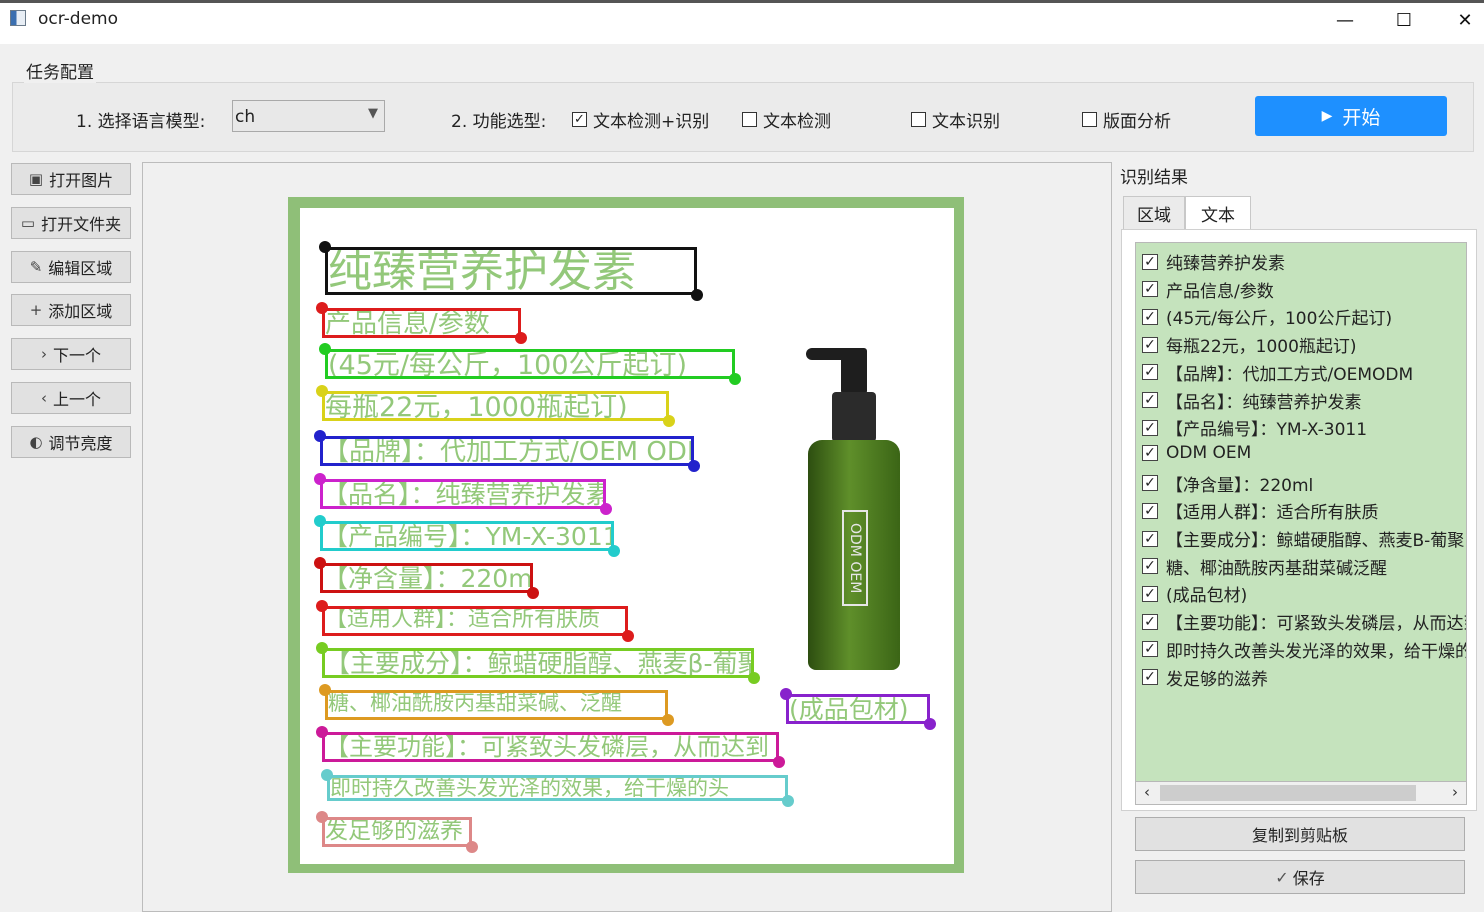  What do you see at coordinates (421, 323) in the screenshot?
I see `detection-box: 产品信息/参数` at bounding box center [421, 323].